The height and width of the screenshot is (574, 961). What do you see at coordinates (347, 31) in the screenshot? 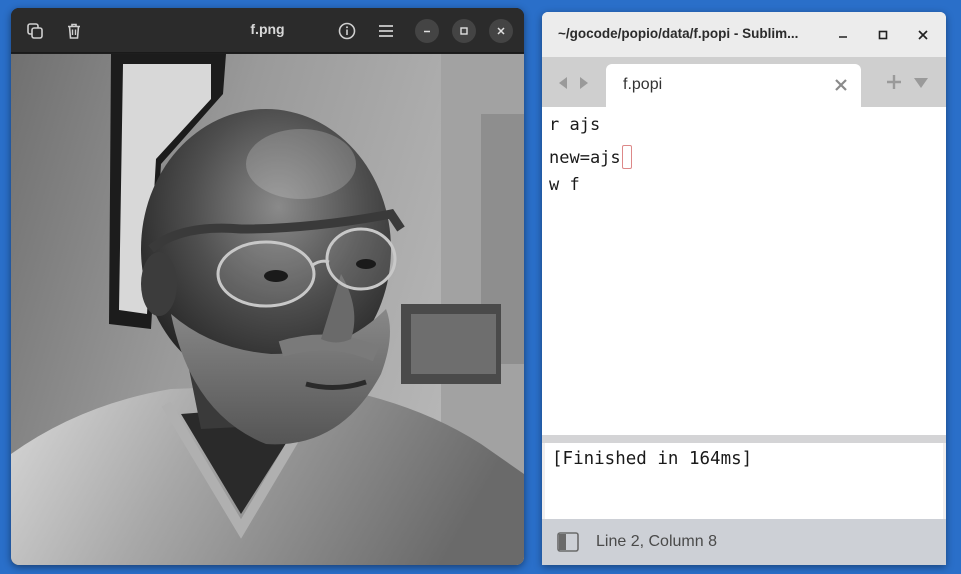
I see `info-icon` at bounding box center [347, 31].